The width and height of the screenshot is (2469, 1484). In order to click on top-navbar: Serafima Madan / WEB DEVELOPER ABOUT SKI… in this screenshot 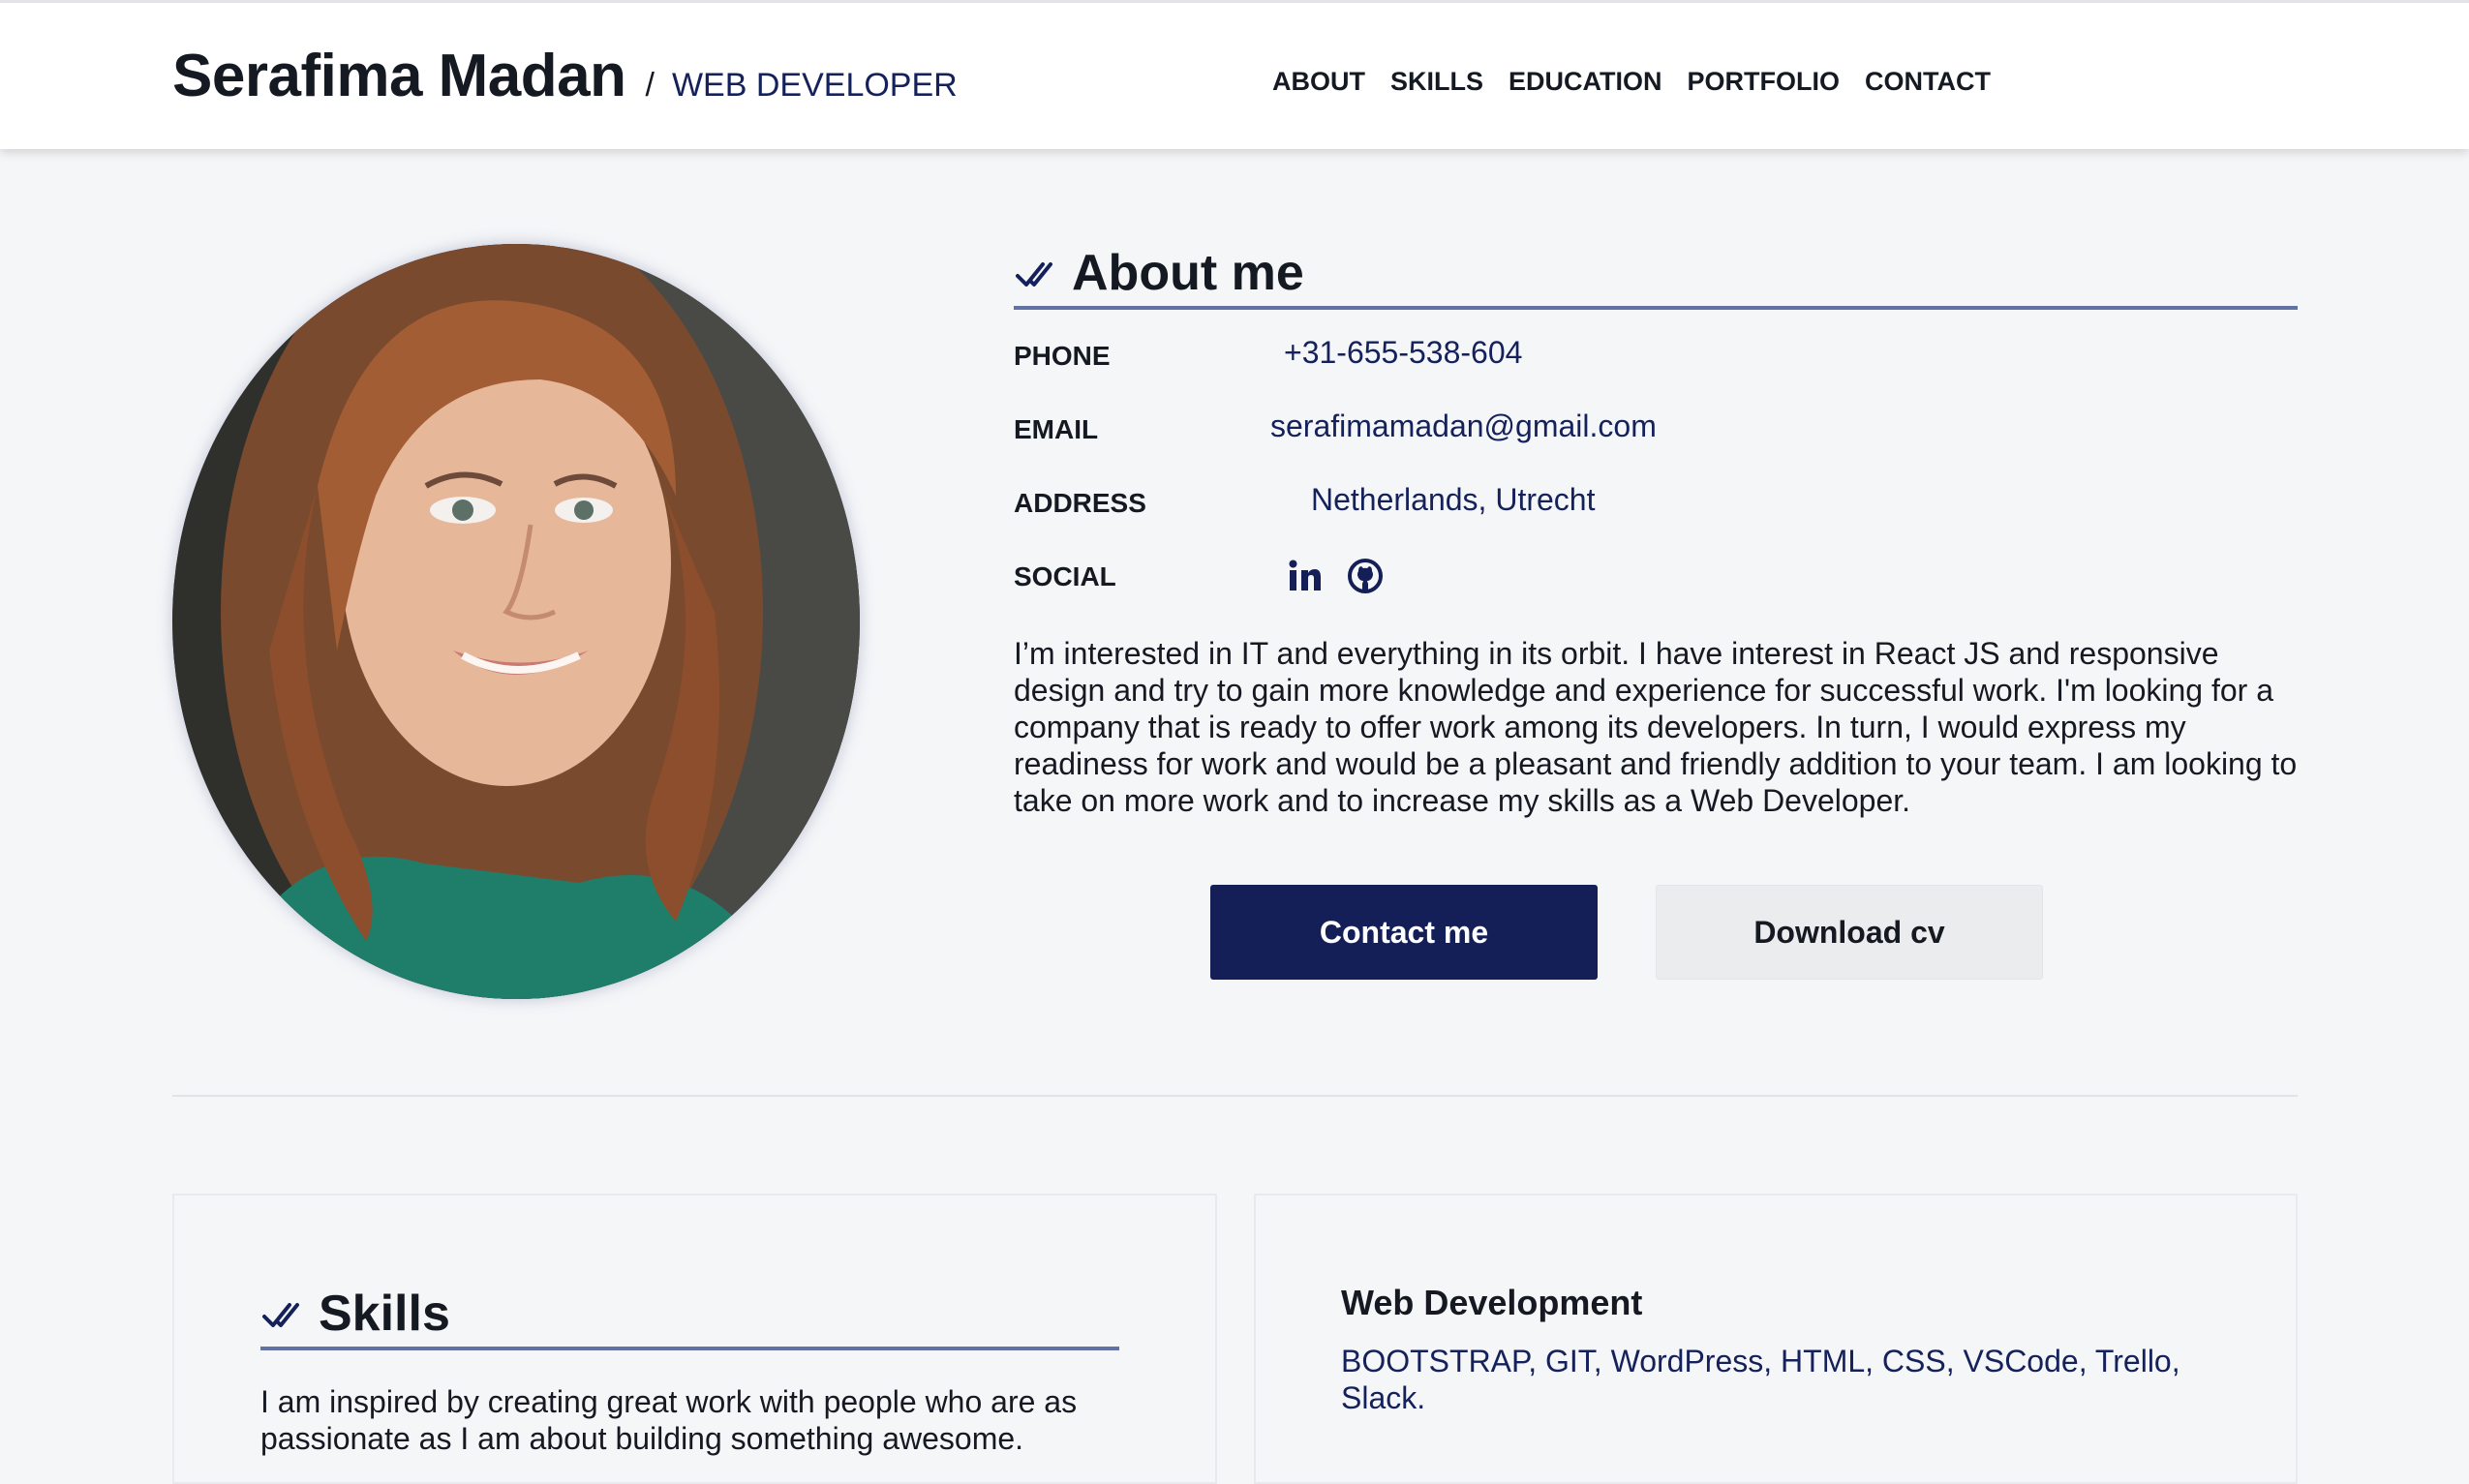, I will do `click(1234, 74)`.